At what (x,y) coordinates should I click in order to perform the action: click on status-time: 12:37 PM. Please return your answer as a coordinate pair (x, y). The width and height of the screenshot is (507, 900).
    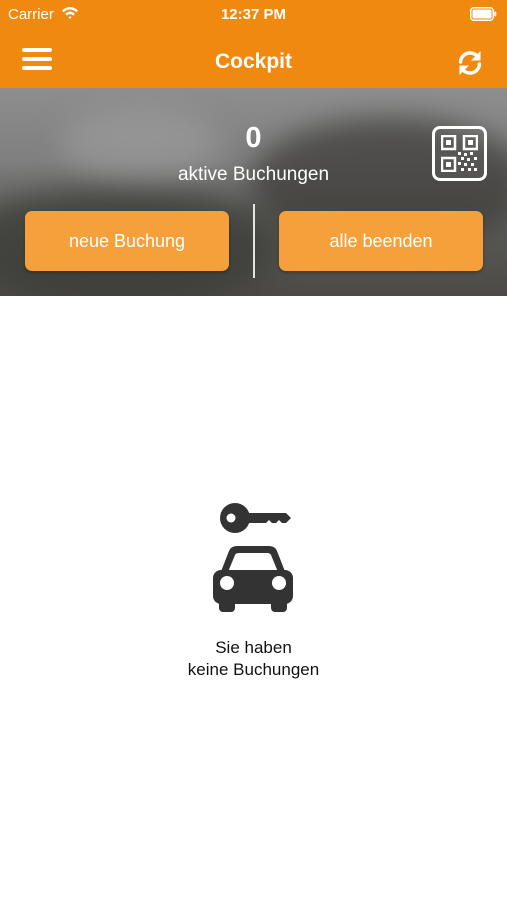
    Looking at the image, I should click on (253, 14).